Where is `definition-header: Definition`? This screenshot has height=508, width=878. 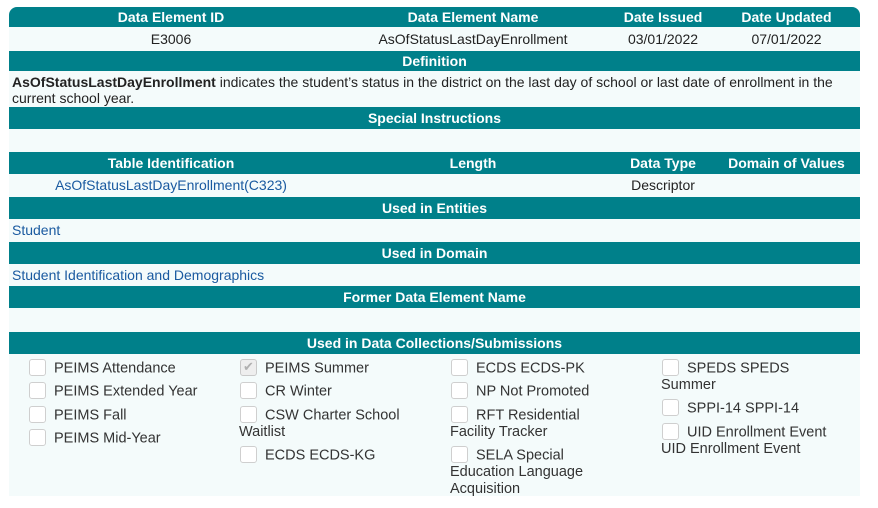 definition-header: Definition is located at coordinates (434, 61).